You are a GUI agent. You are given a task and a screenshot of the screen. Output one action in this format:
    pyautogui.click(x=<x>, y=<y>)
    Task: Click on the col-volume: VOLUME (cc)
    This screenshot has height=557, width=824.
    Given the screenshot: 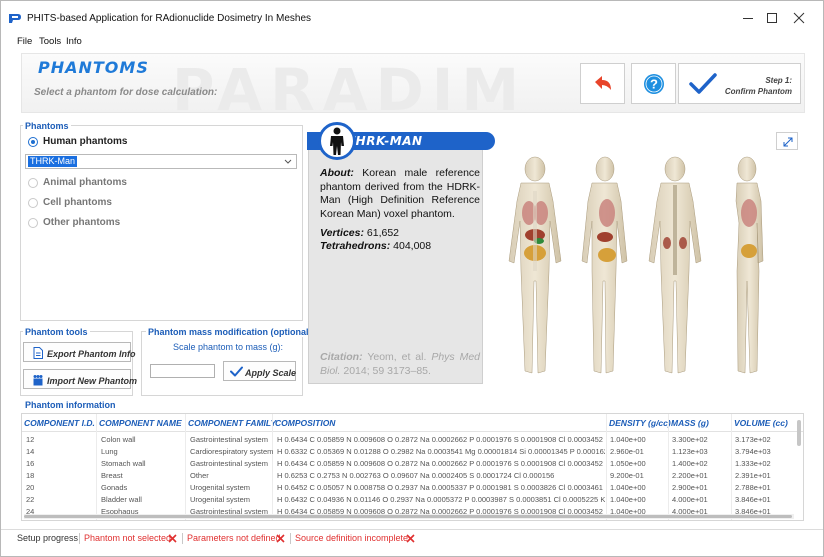 What is the action you would take?
    pyautogui.click(x=761, y=423)
    